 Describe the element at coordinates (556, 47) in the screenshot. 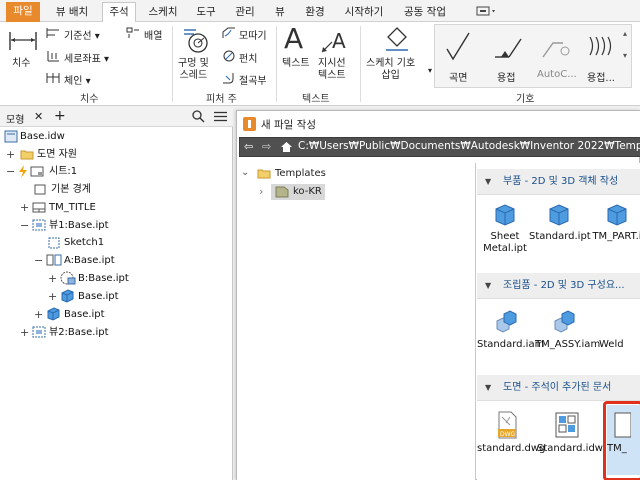

I see `autocad-block-icon` at that location.